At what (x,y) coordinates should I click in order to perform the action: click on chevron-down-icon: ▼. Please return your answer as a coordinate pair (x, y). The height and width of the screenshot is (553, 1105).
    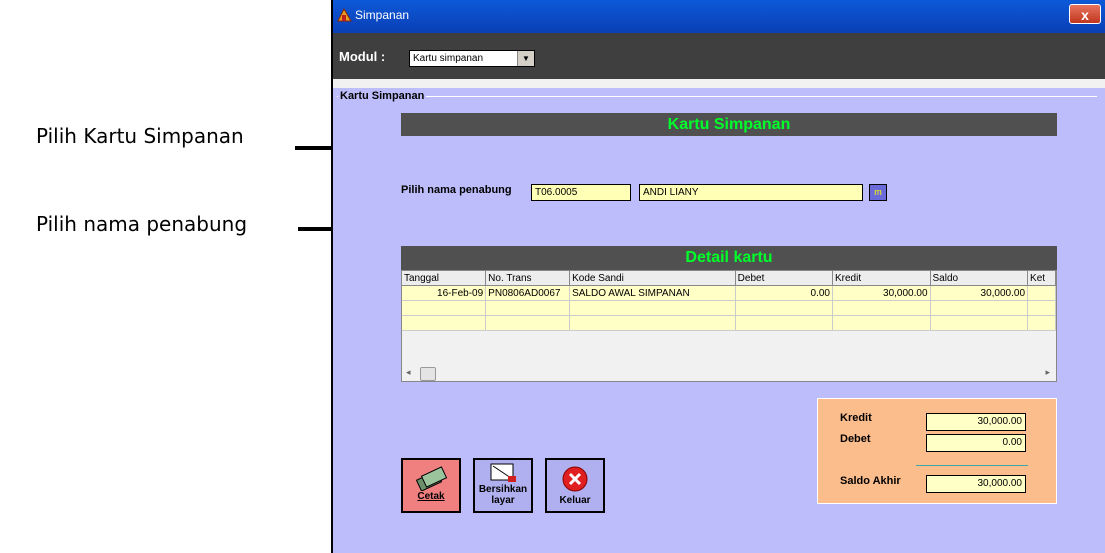
    Looking at the image, I should click on (525, 58).